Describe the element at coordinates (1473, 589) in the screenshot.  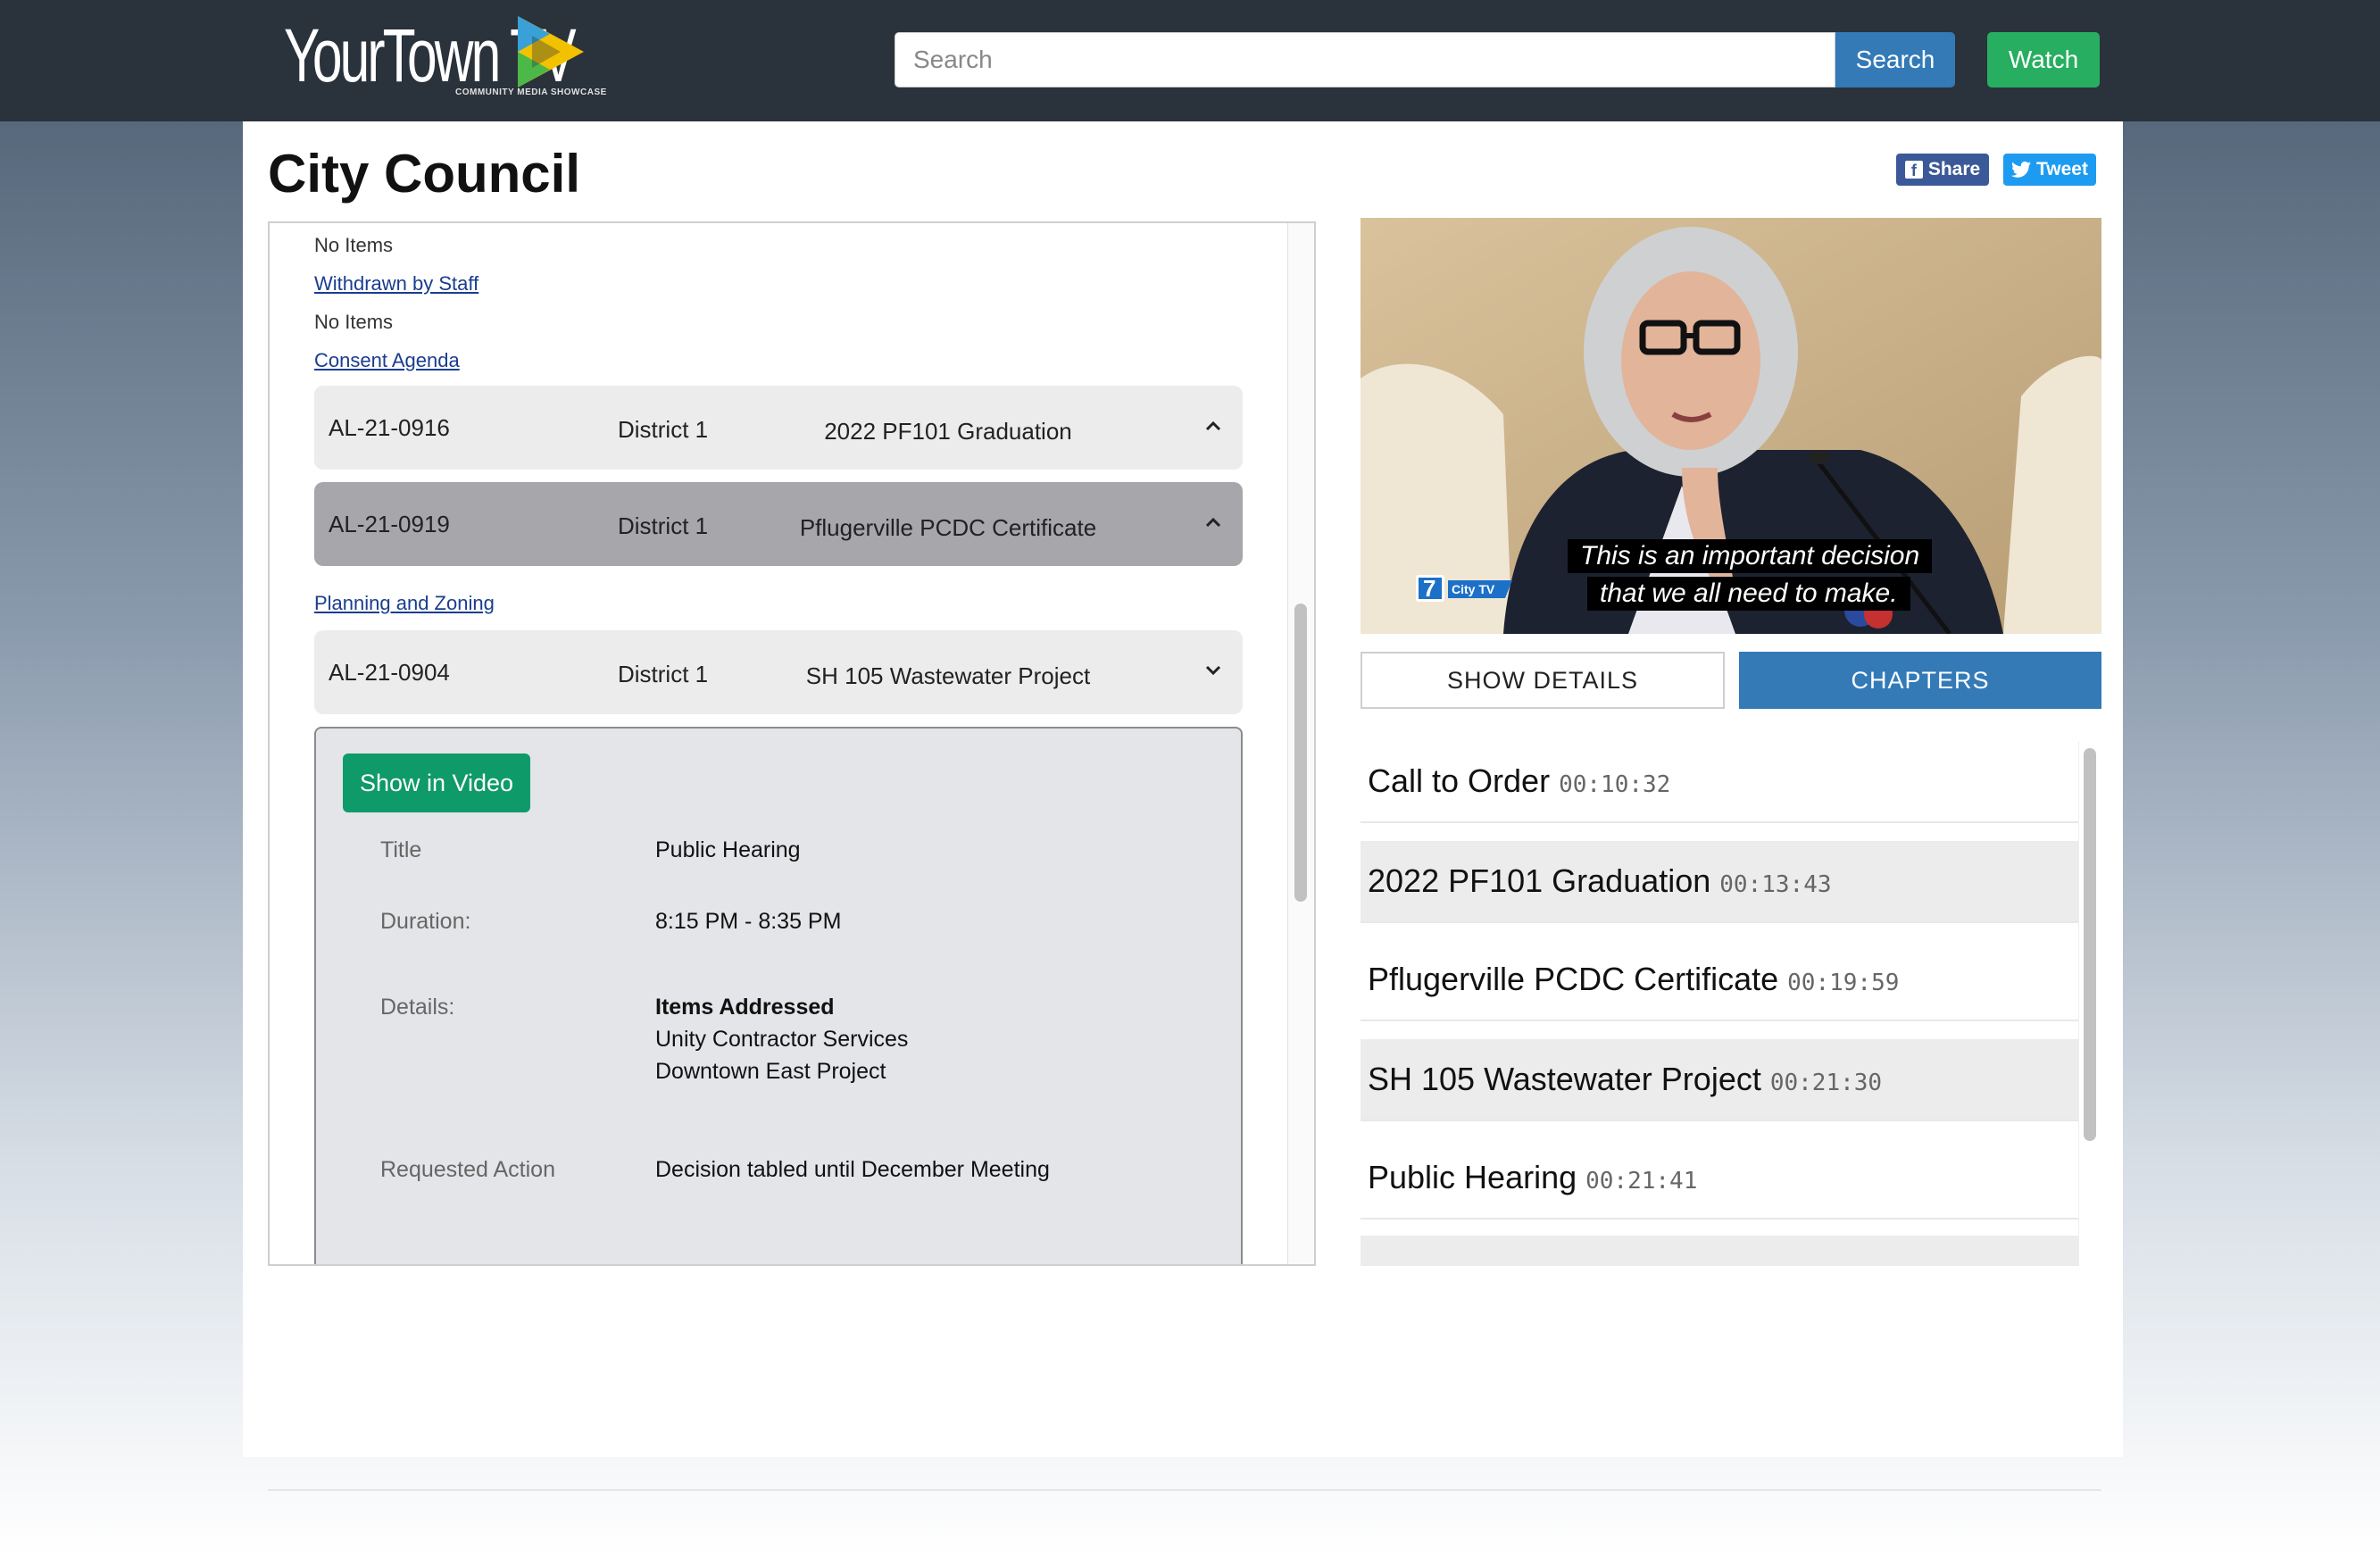
I see `channel-name: City TV` at that location.